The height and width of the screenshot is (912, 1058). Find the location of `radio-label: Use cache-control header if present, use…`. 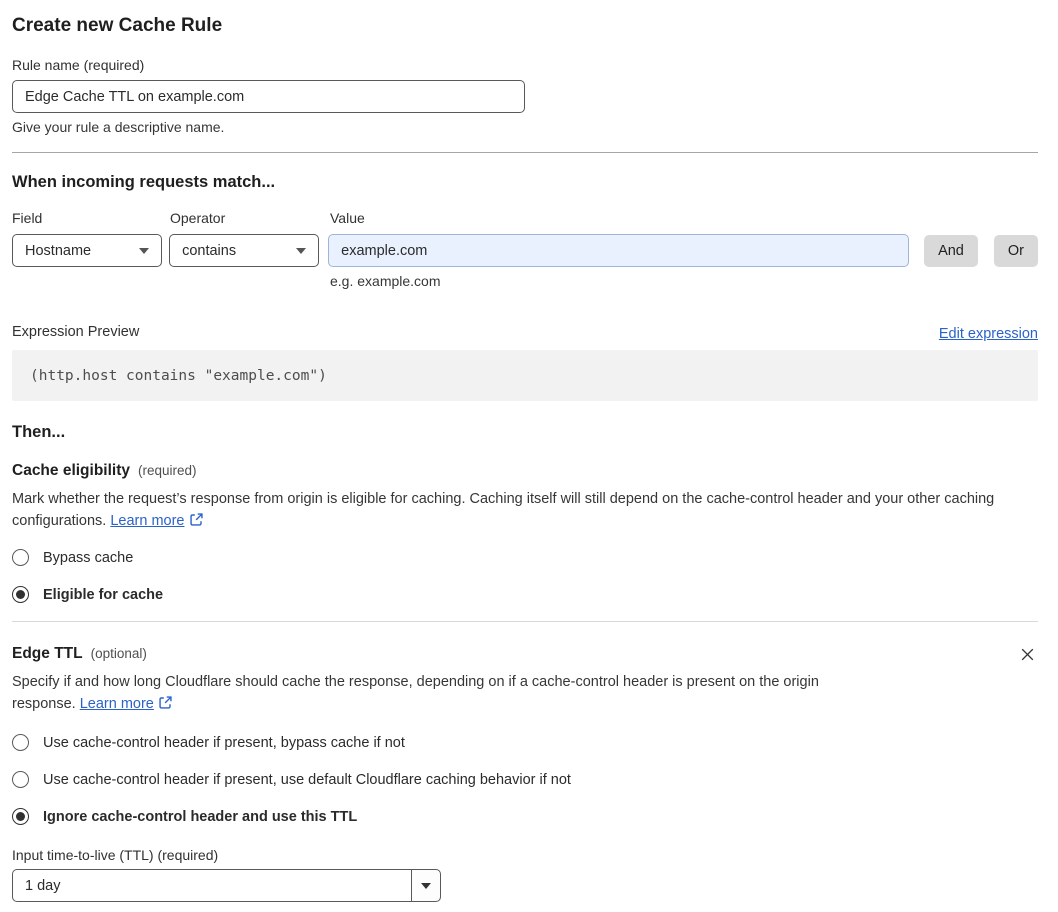

radio-label: Use cache-control header if present, use… is located at coordinates (307, 779).